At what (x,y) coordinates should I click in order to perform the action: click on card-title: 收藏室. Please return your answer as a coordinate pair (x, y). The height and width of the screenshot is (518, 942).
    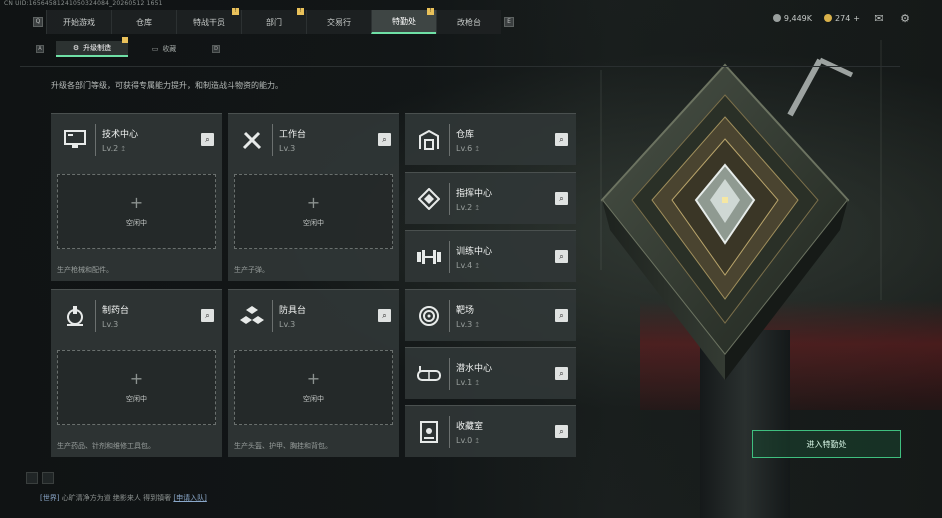
    Looking at the image, I should click on (470, 427).